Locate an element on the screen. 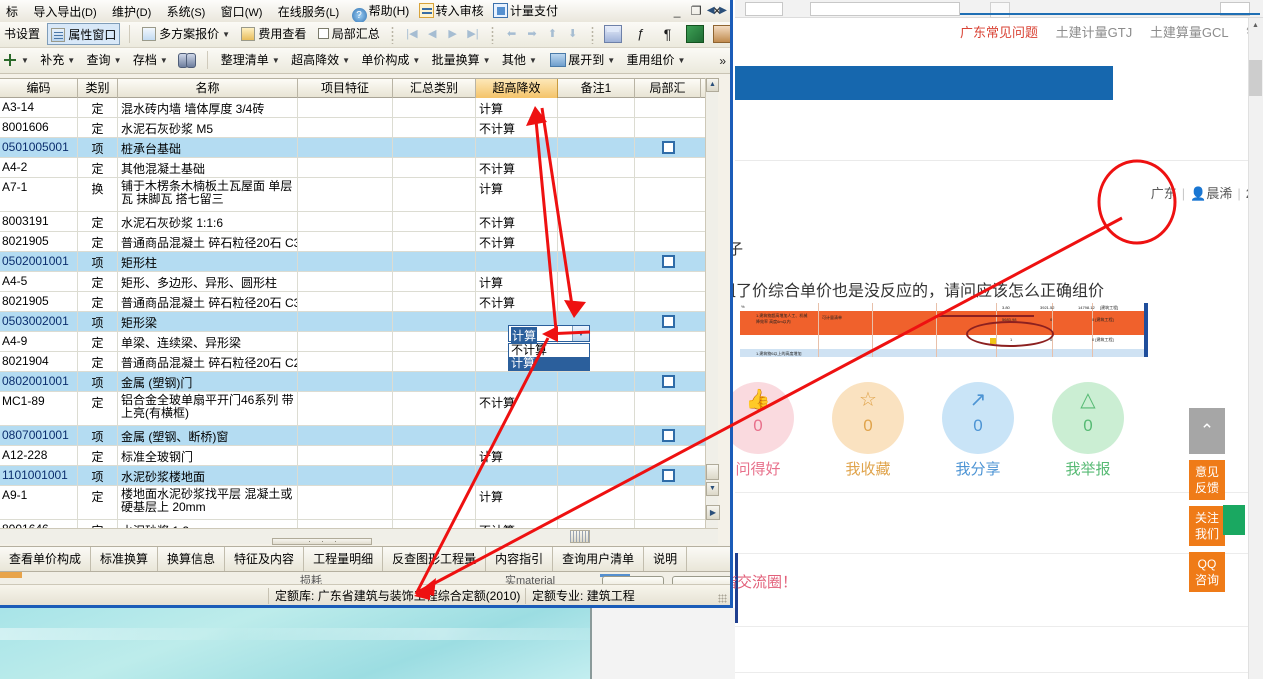 The height and width of the screenshot is (679, 1263). super-high-dropdown-list: 不计算 计算 is located at coordinates (549, 357).